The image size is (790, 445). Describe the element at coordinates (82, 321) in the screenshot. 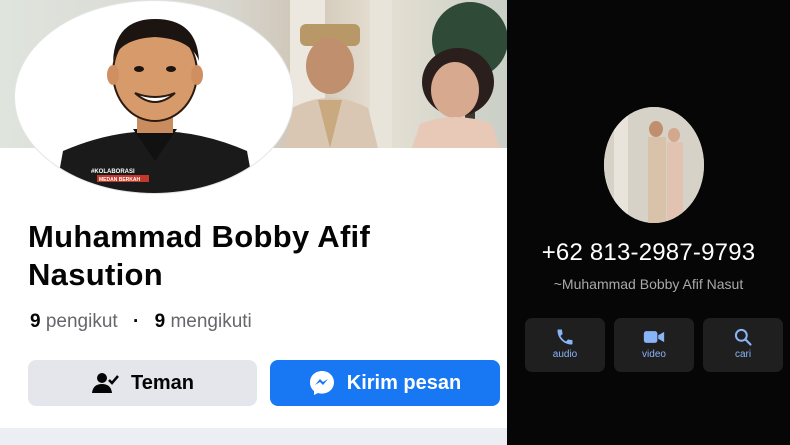

I see `followers-label: pengikut` at that location.